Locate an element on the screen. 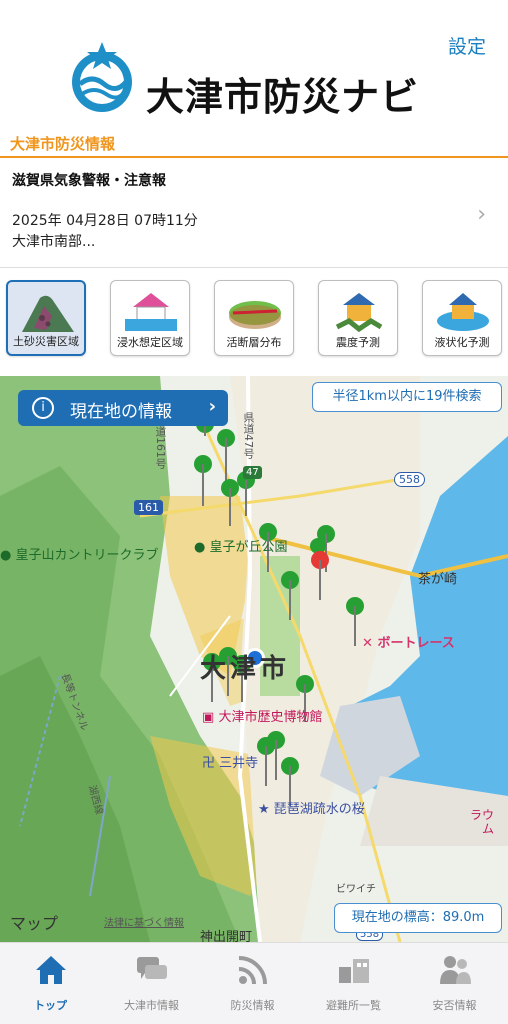 Image resolution: width=508 pixels, height=1024 pixels. warning-datetime: 2025年 04月28日 07時11分 is located at coordinates (105, 221).